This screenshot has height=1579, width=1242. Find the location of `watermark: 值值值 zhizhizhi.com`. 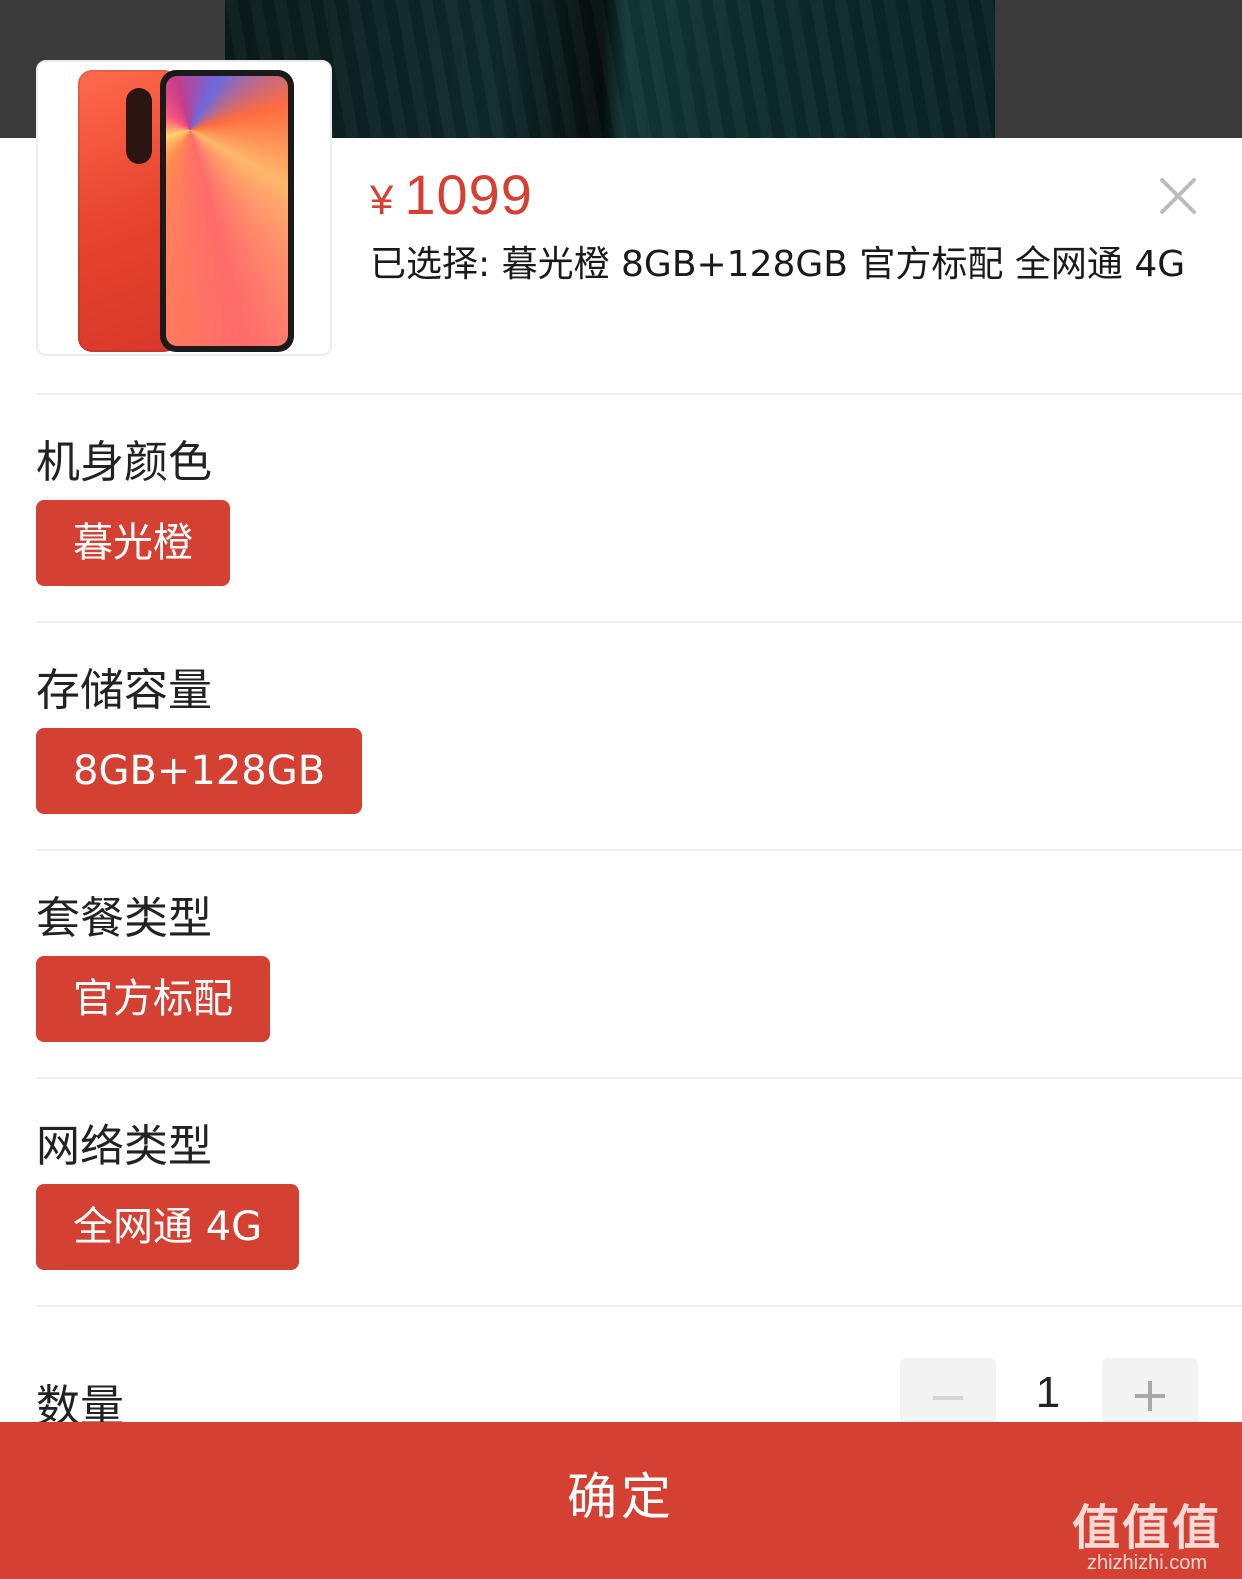

watermark: 值值值 zhizhizhi.com is located at coordinates (1147, 1531).